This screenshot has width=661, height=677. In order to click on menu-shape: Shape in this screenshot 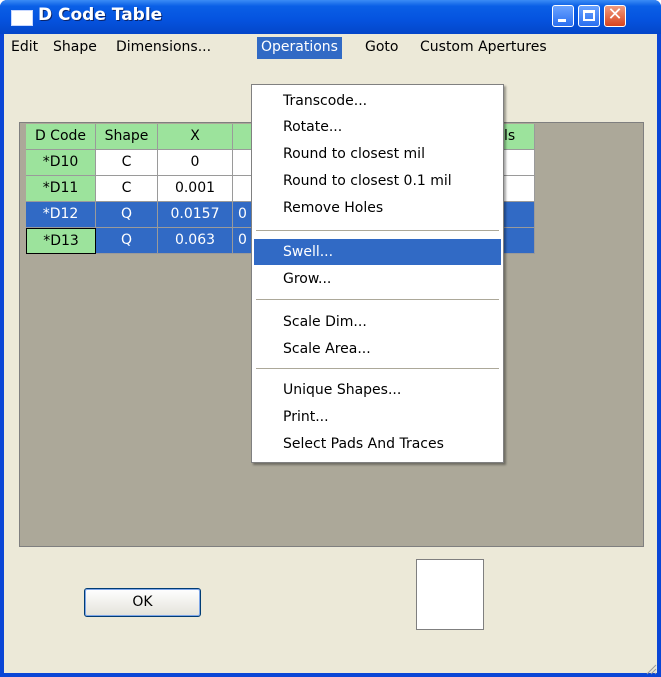, I will do `click(75, 48)`.